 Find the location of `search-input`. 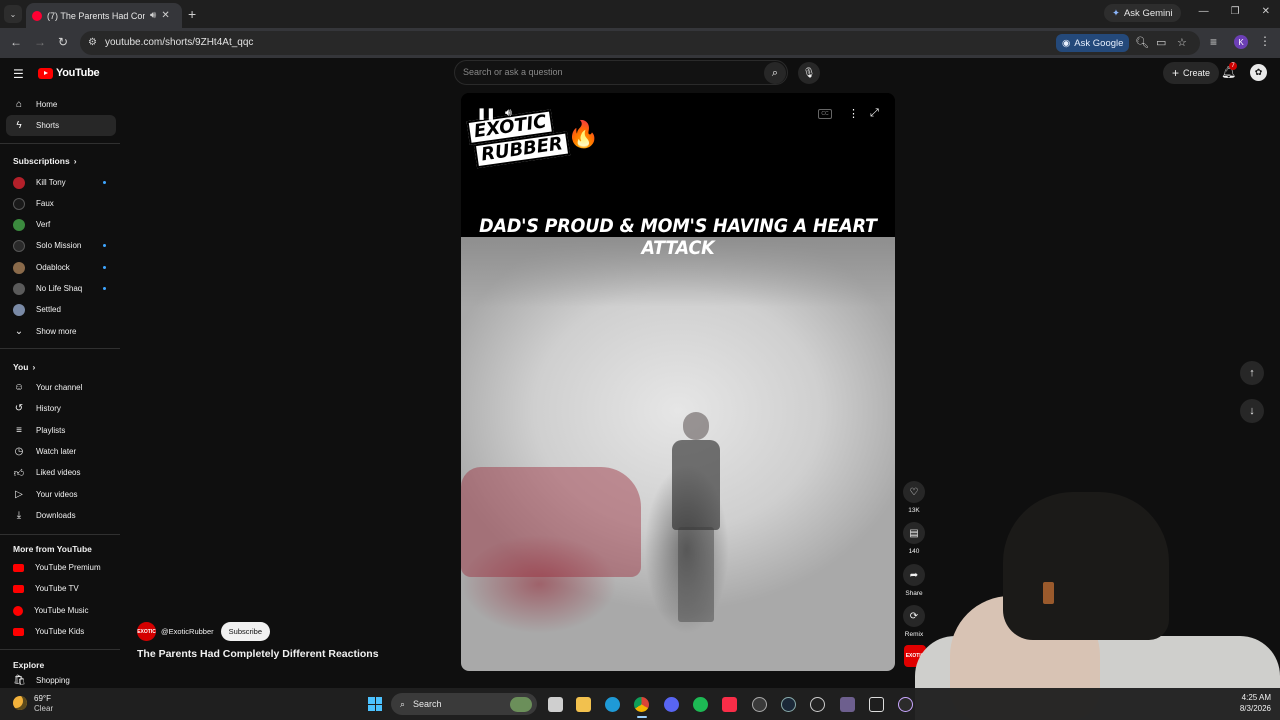

search-input is located at coordinates (608, 72).